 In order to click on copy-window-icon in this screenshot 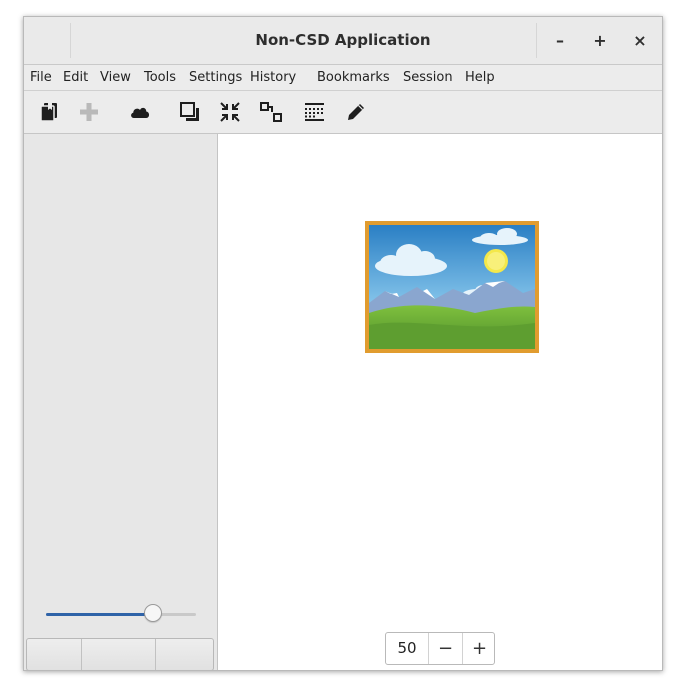, I will do `click(190, 112)`.